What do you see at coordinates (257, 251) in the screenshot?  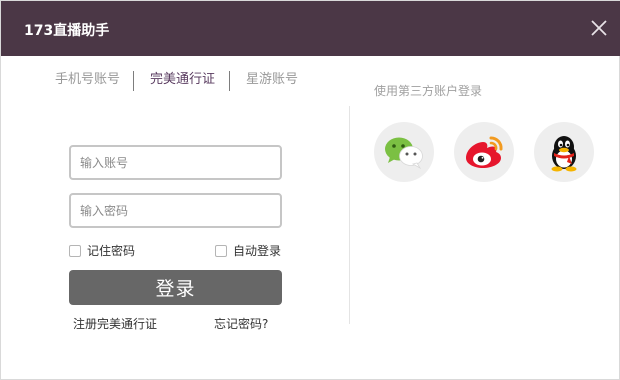 I see `auto-login-label: 自动登录` at bounding box center [257, 251].